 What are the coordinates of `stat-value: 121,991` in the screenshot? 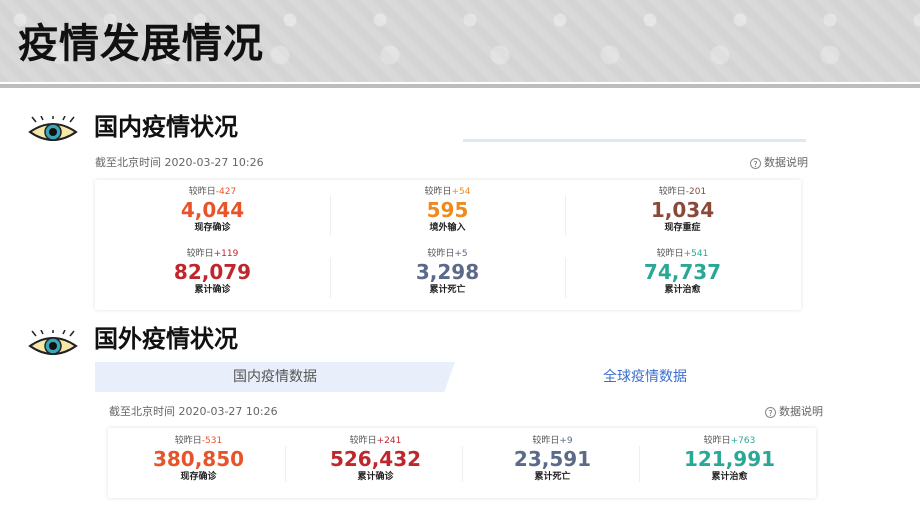 It's located at (729, 459).